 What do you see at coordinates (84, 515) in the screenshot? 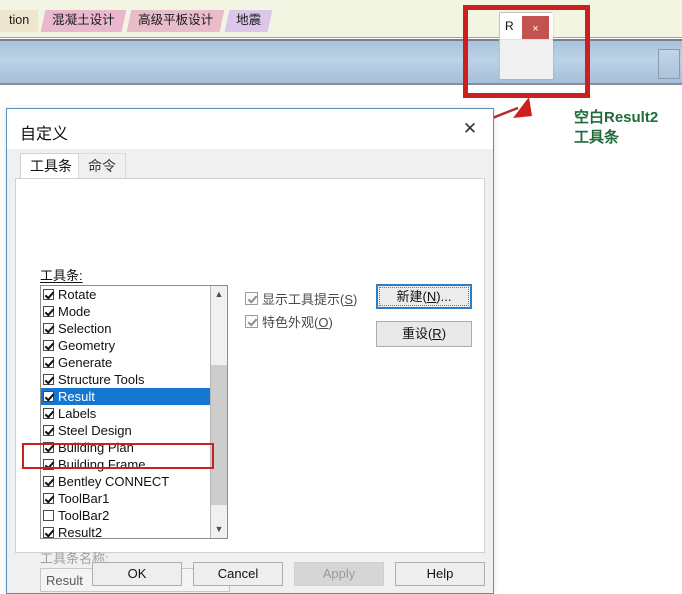
I see `toolbar-list-item-label: ToolBar2` at bounding box center [84, 515].